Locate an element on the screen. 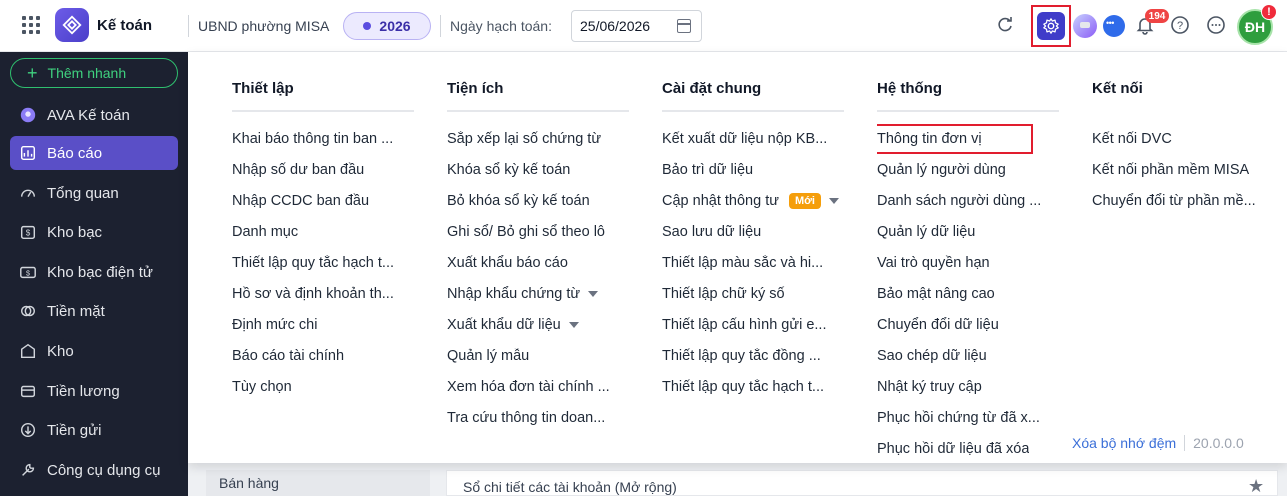 Image resolution: width=1287 pixels, height=496 pixels. year-selector: 2026 is located at coordinates (387, 26).